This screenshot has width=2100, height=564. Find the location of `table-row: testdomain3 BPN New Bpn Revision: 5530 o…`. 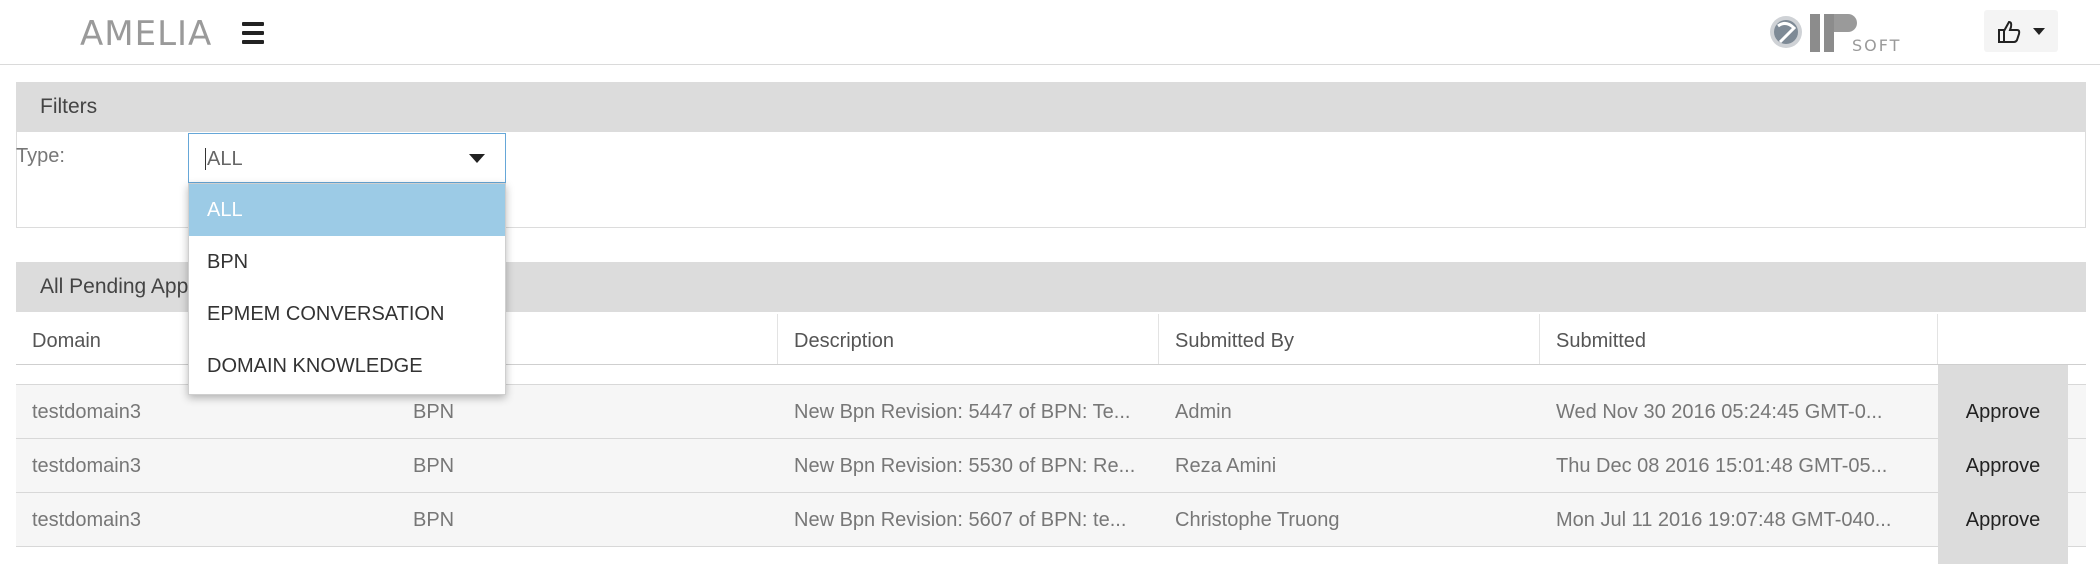

table-row: testdomain3 BPN New Bpn Revision: 5530 o… is located at coordinates (1051, 466).